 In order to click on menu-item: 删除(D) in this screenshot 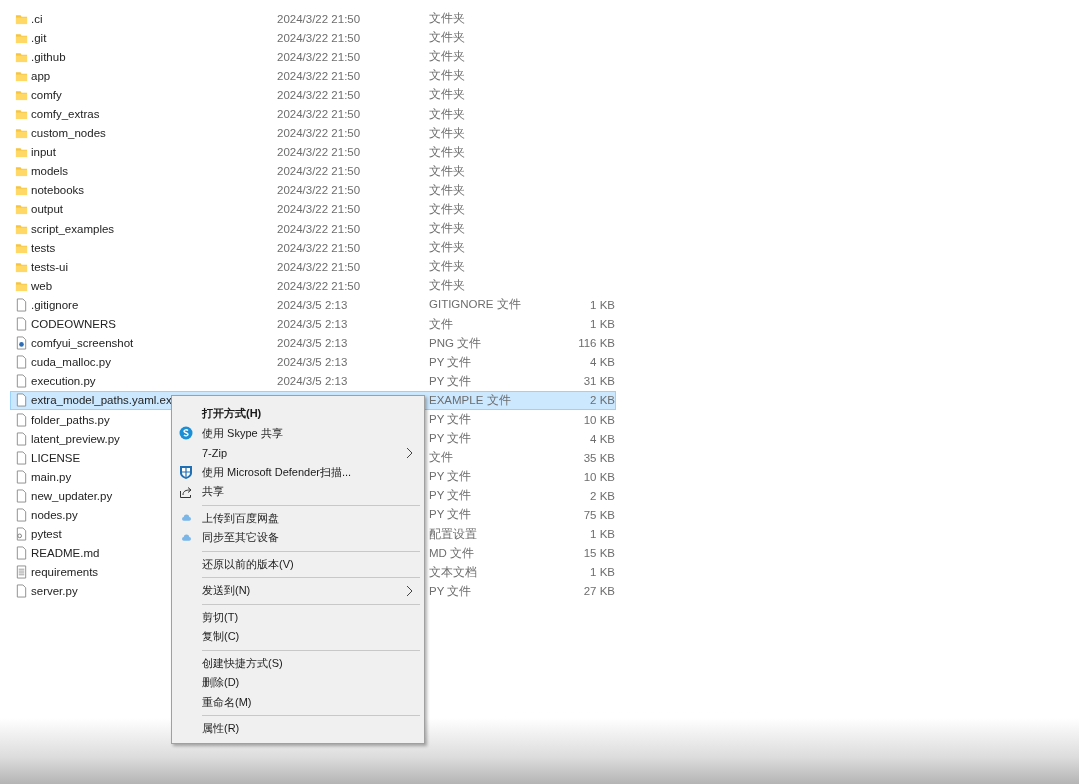, I will do `click(298, 683)`.